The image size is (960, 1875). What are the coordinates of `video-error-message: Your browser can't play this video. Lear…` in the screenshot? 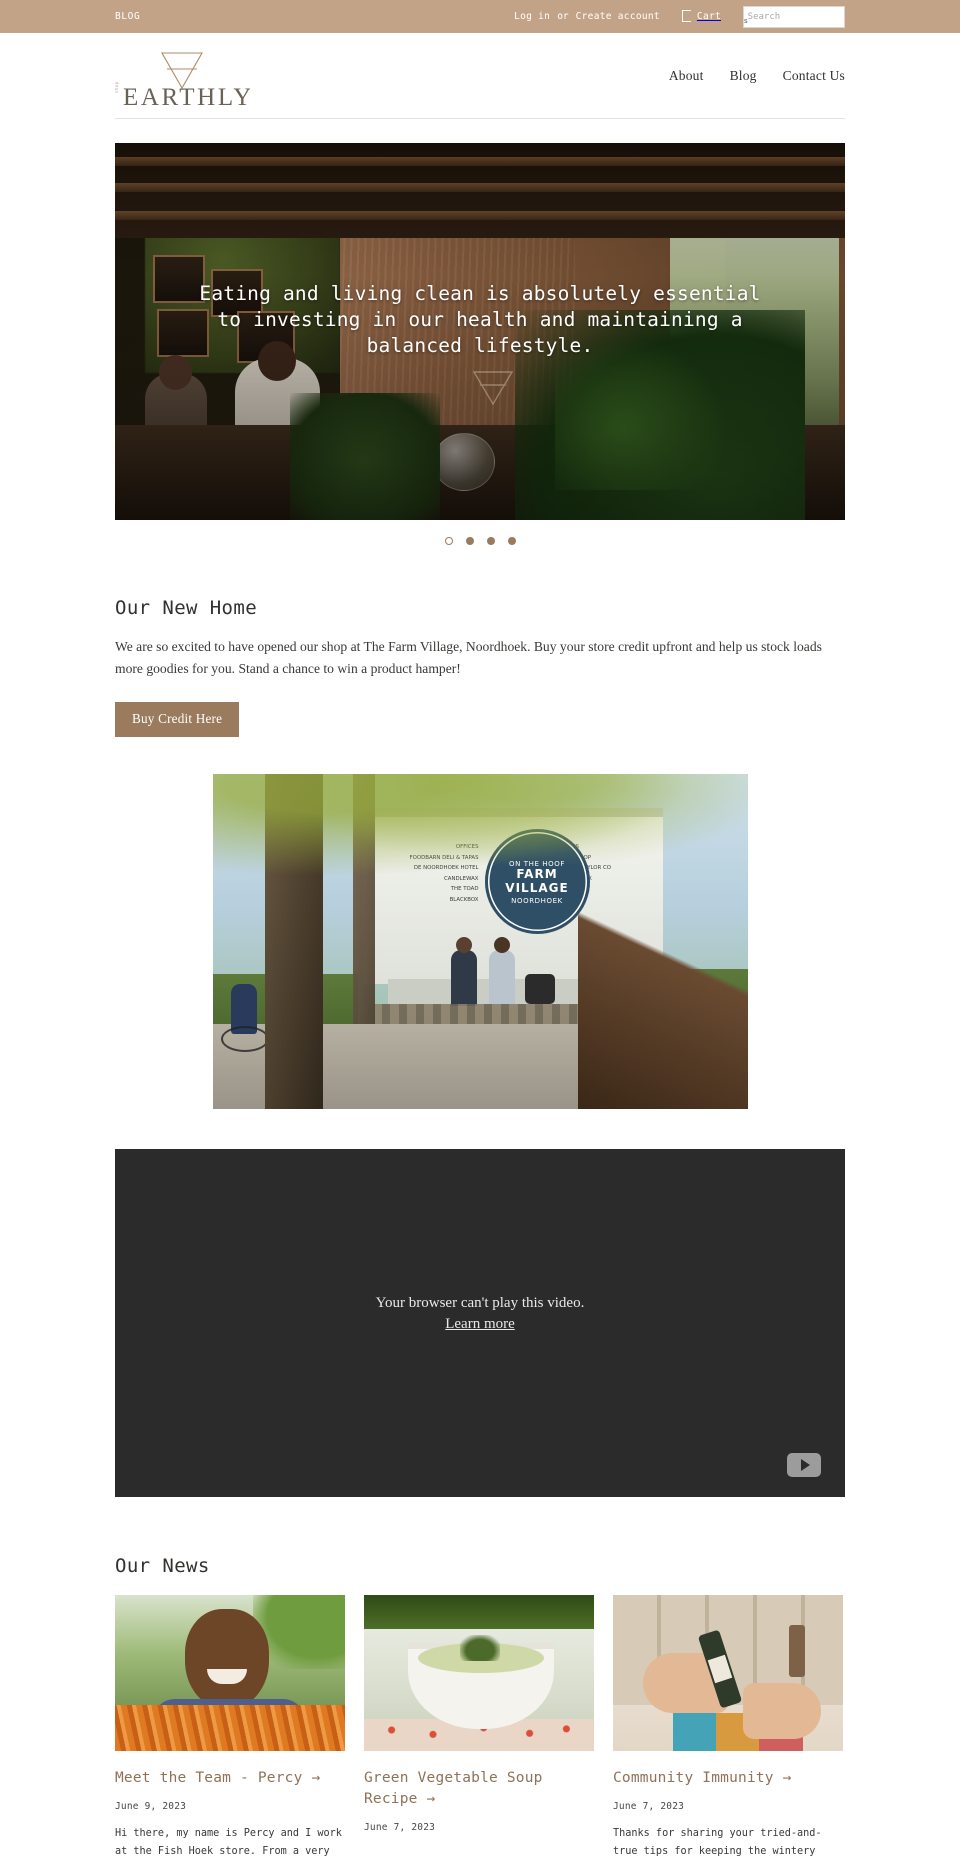 It's located at (480, 1314).